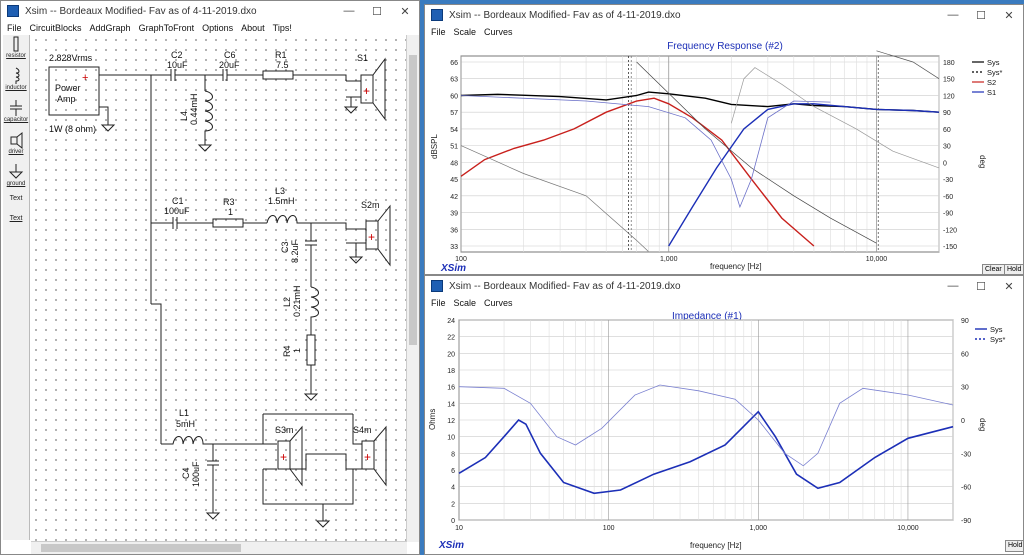 The height and width of the screenshot is (555, 1024). I want to click on palette-label: driver, so click(16, 152).